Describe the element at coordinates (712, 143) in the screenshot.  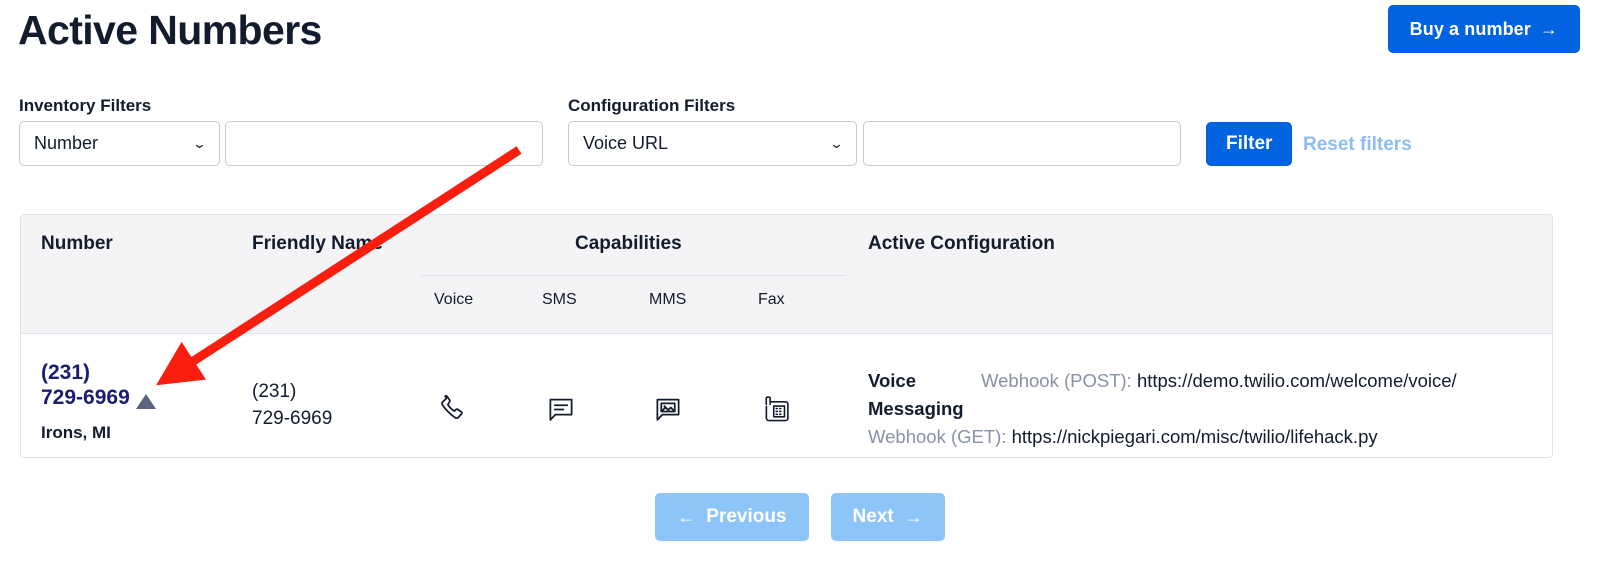
I see `configuration-filter-select: Voice URL ⌄` at that location.